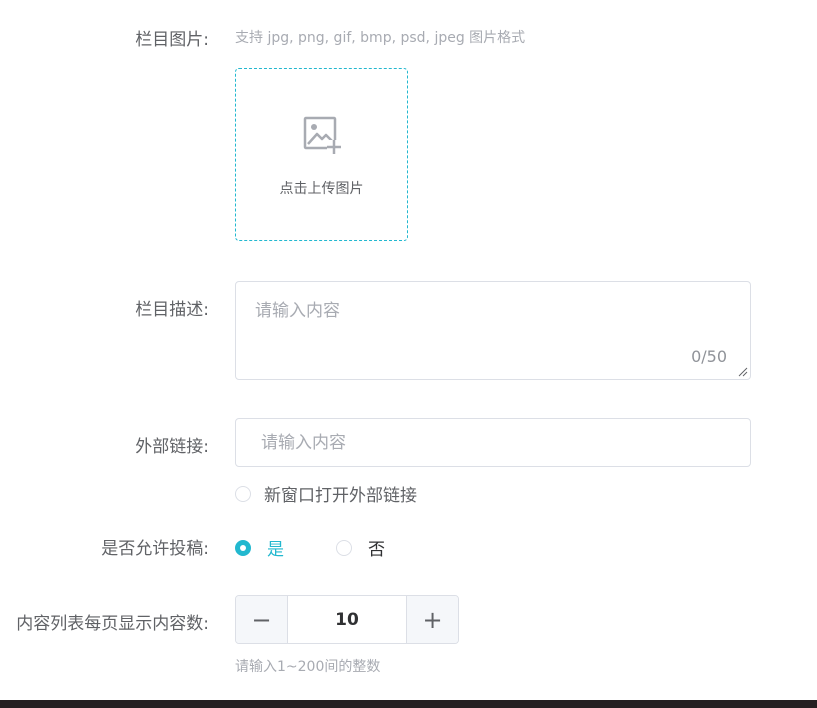  Describe the element at coordinates (380, 38) in the screenshot. I see `image-format-hint: 支持 jpg, png, gif, bmp, psd, jpeg 图片格式` at that location.